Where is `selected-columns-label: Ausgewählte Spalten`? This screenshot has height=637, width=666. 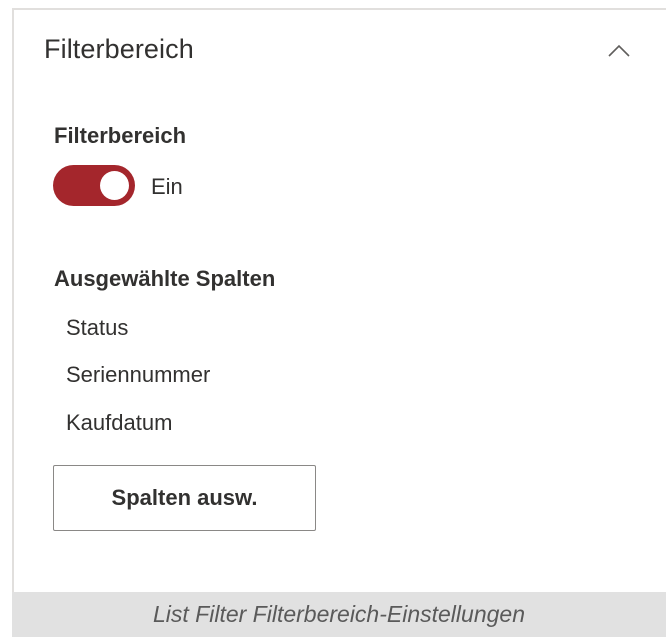 selected-columns-label: Ausgewählte Spalten is located at coordinates (165, 278).